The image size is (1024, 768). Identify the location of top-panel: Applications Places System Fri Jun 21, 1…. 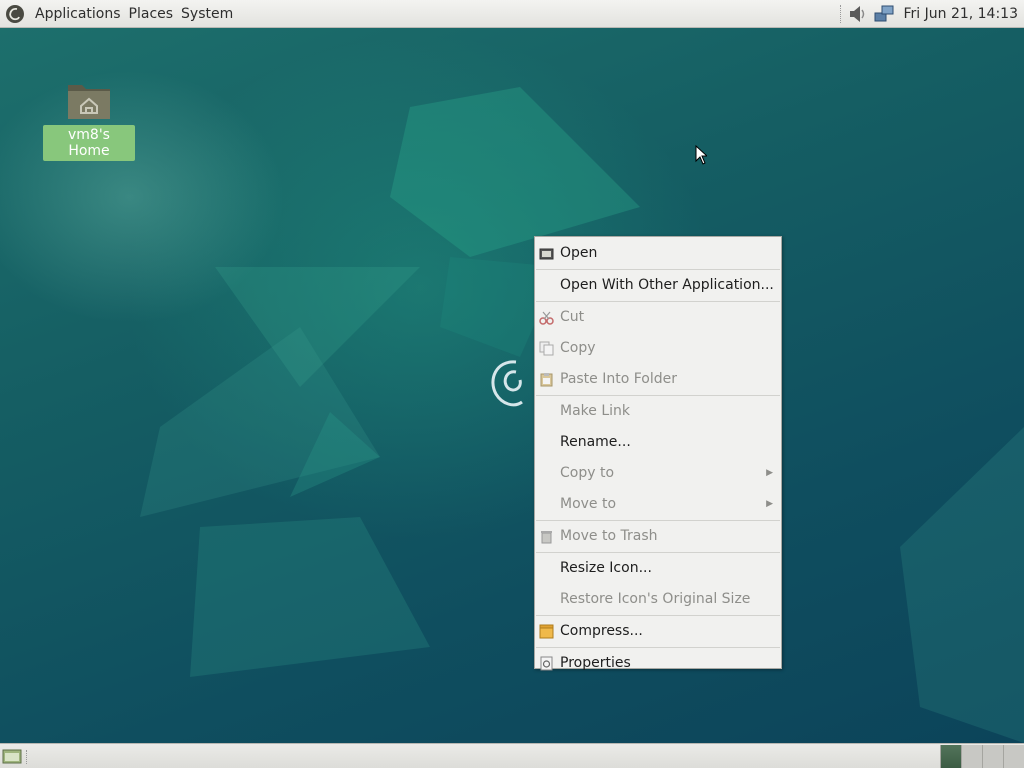
(512, 14).